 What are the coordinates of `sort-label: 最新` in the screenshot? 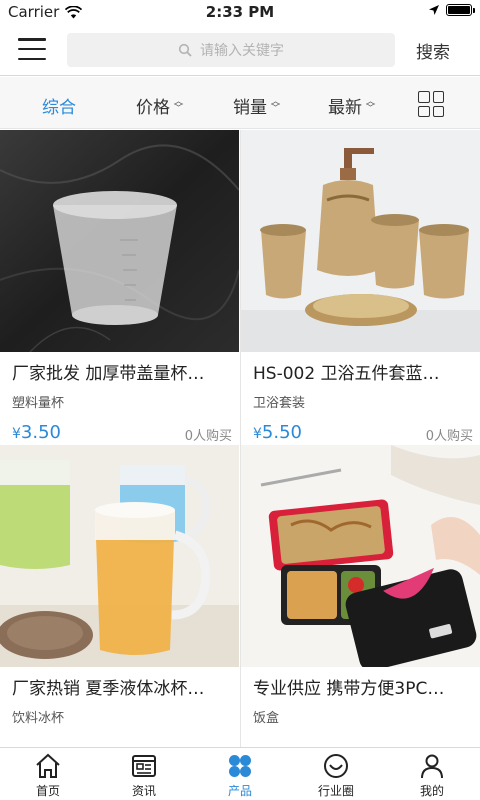 It's located at (345, 108).